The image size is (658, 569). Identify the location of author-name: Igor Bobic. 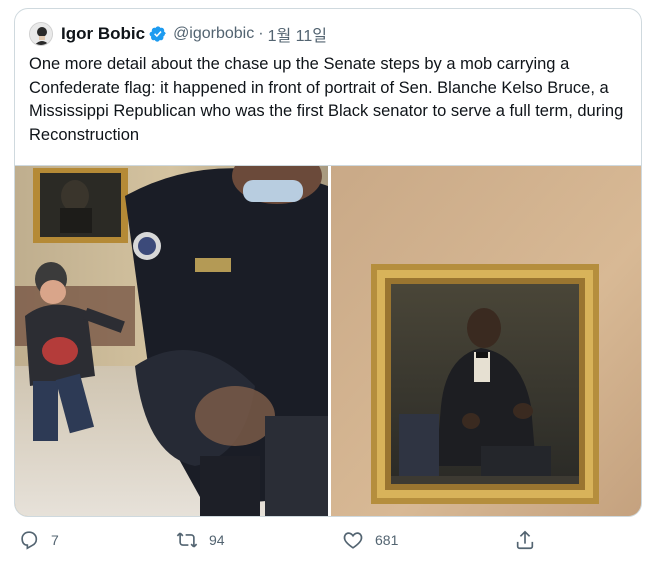
(103, 34).